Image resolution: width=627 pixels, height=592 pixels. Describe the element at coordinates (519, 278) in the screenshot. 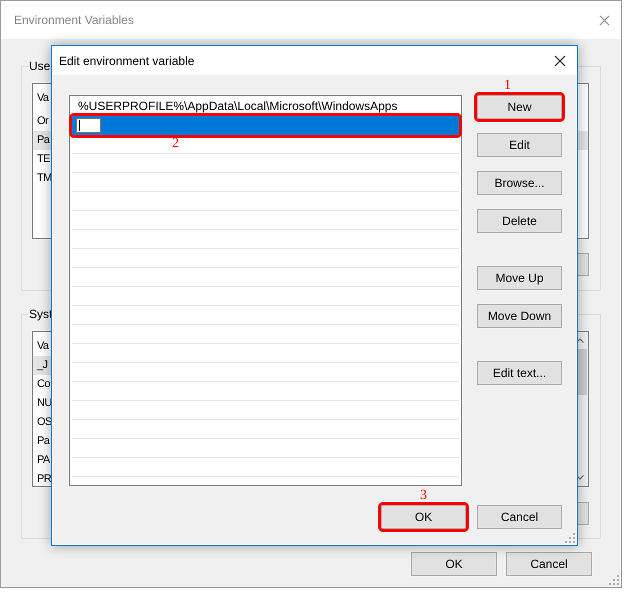

I see `dialog-button: Move Up` at that location.